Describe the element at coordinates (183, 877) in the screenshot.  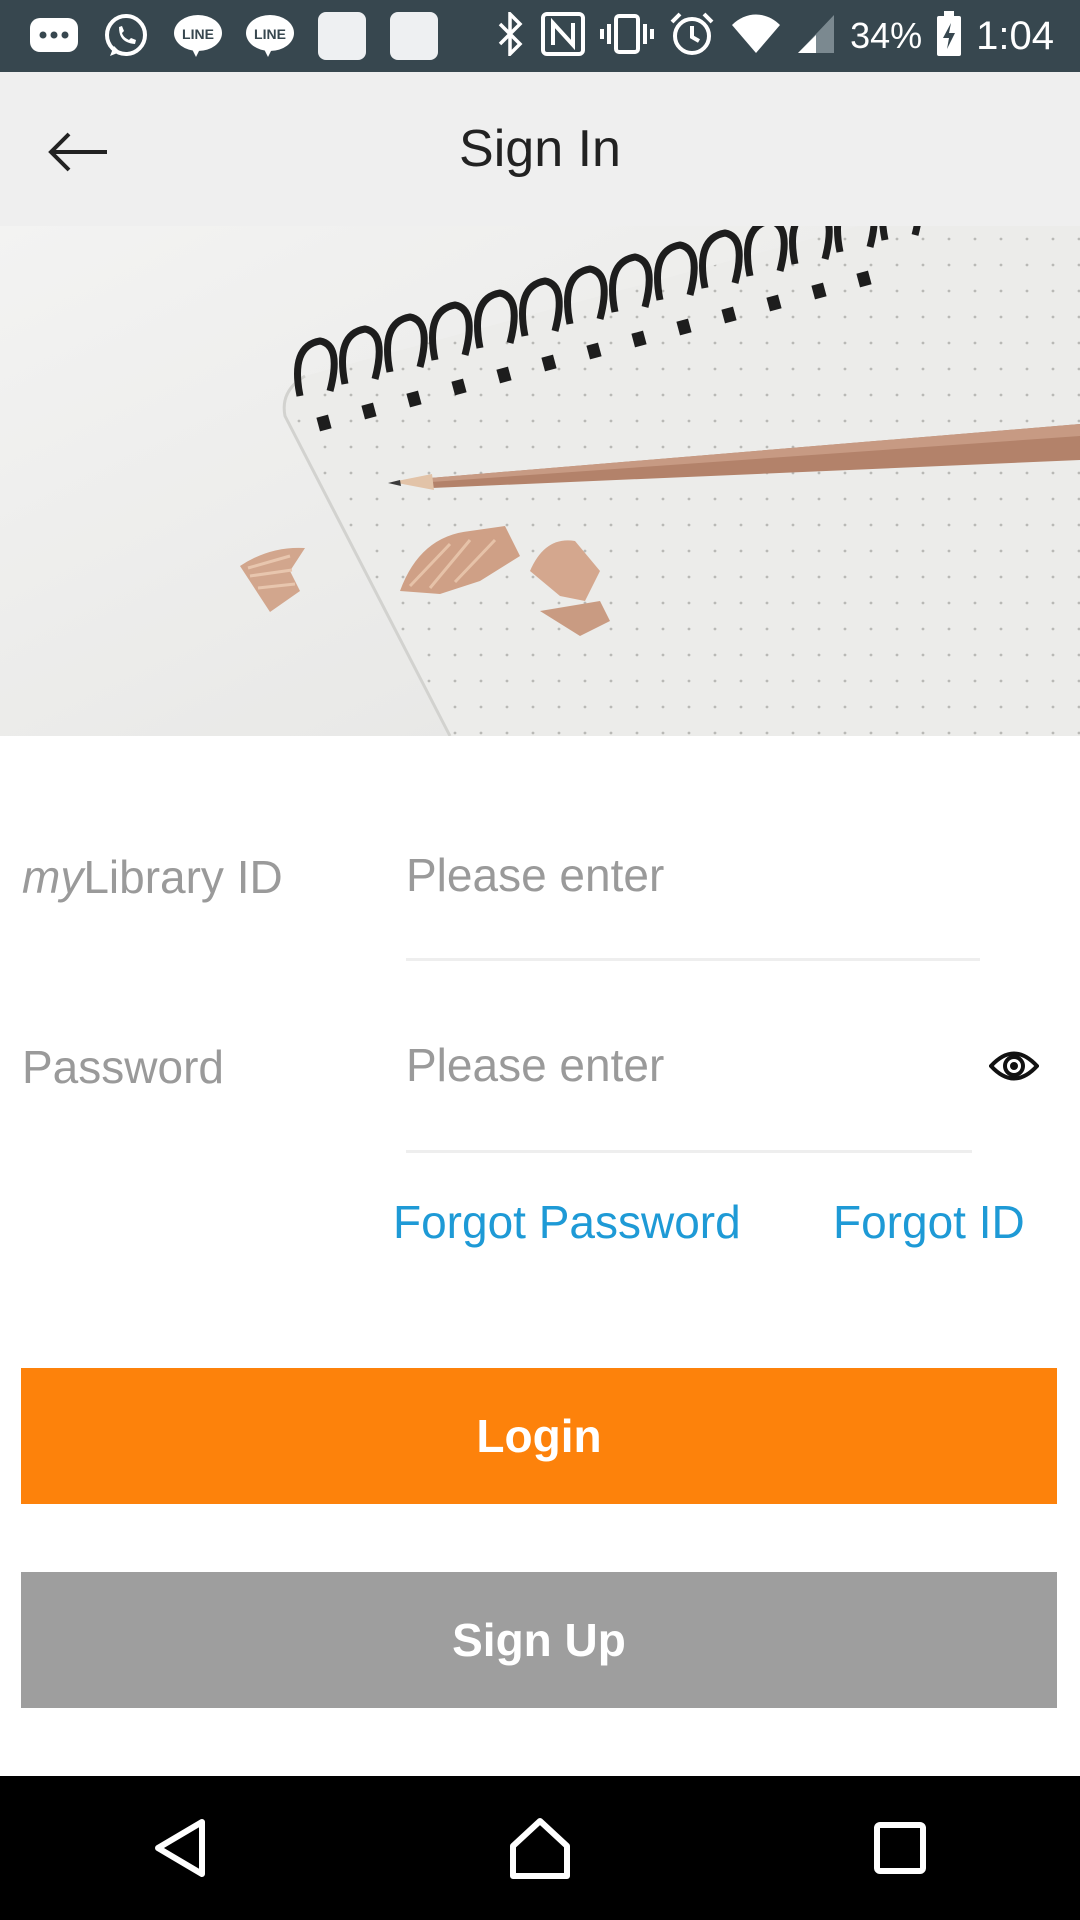
I see `id-label-suffix: Library ID` at that location.